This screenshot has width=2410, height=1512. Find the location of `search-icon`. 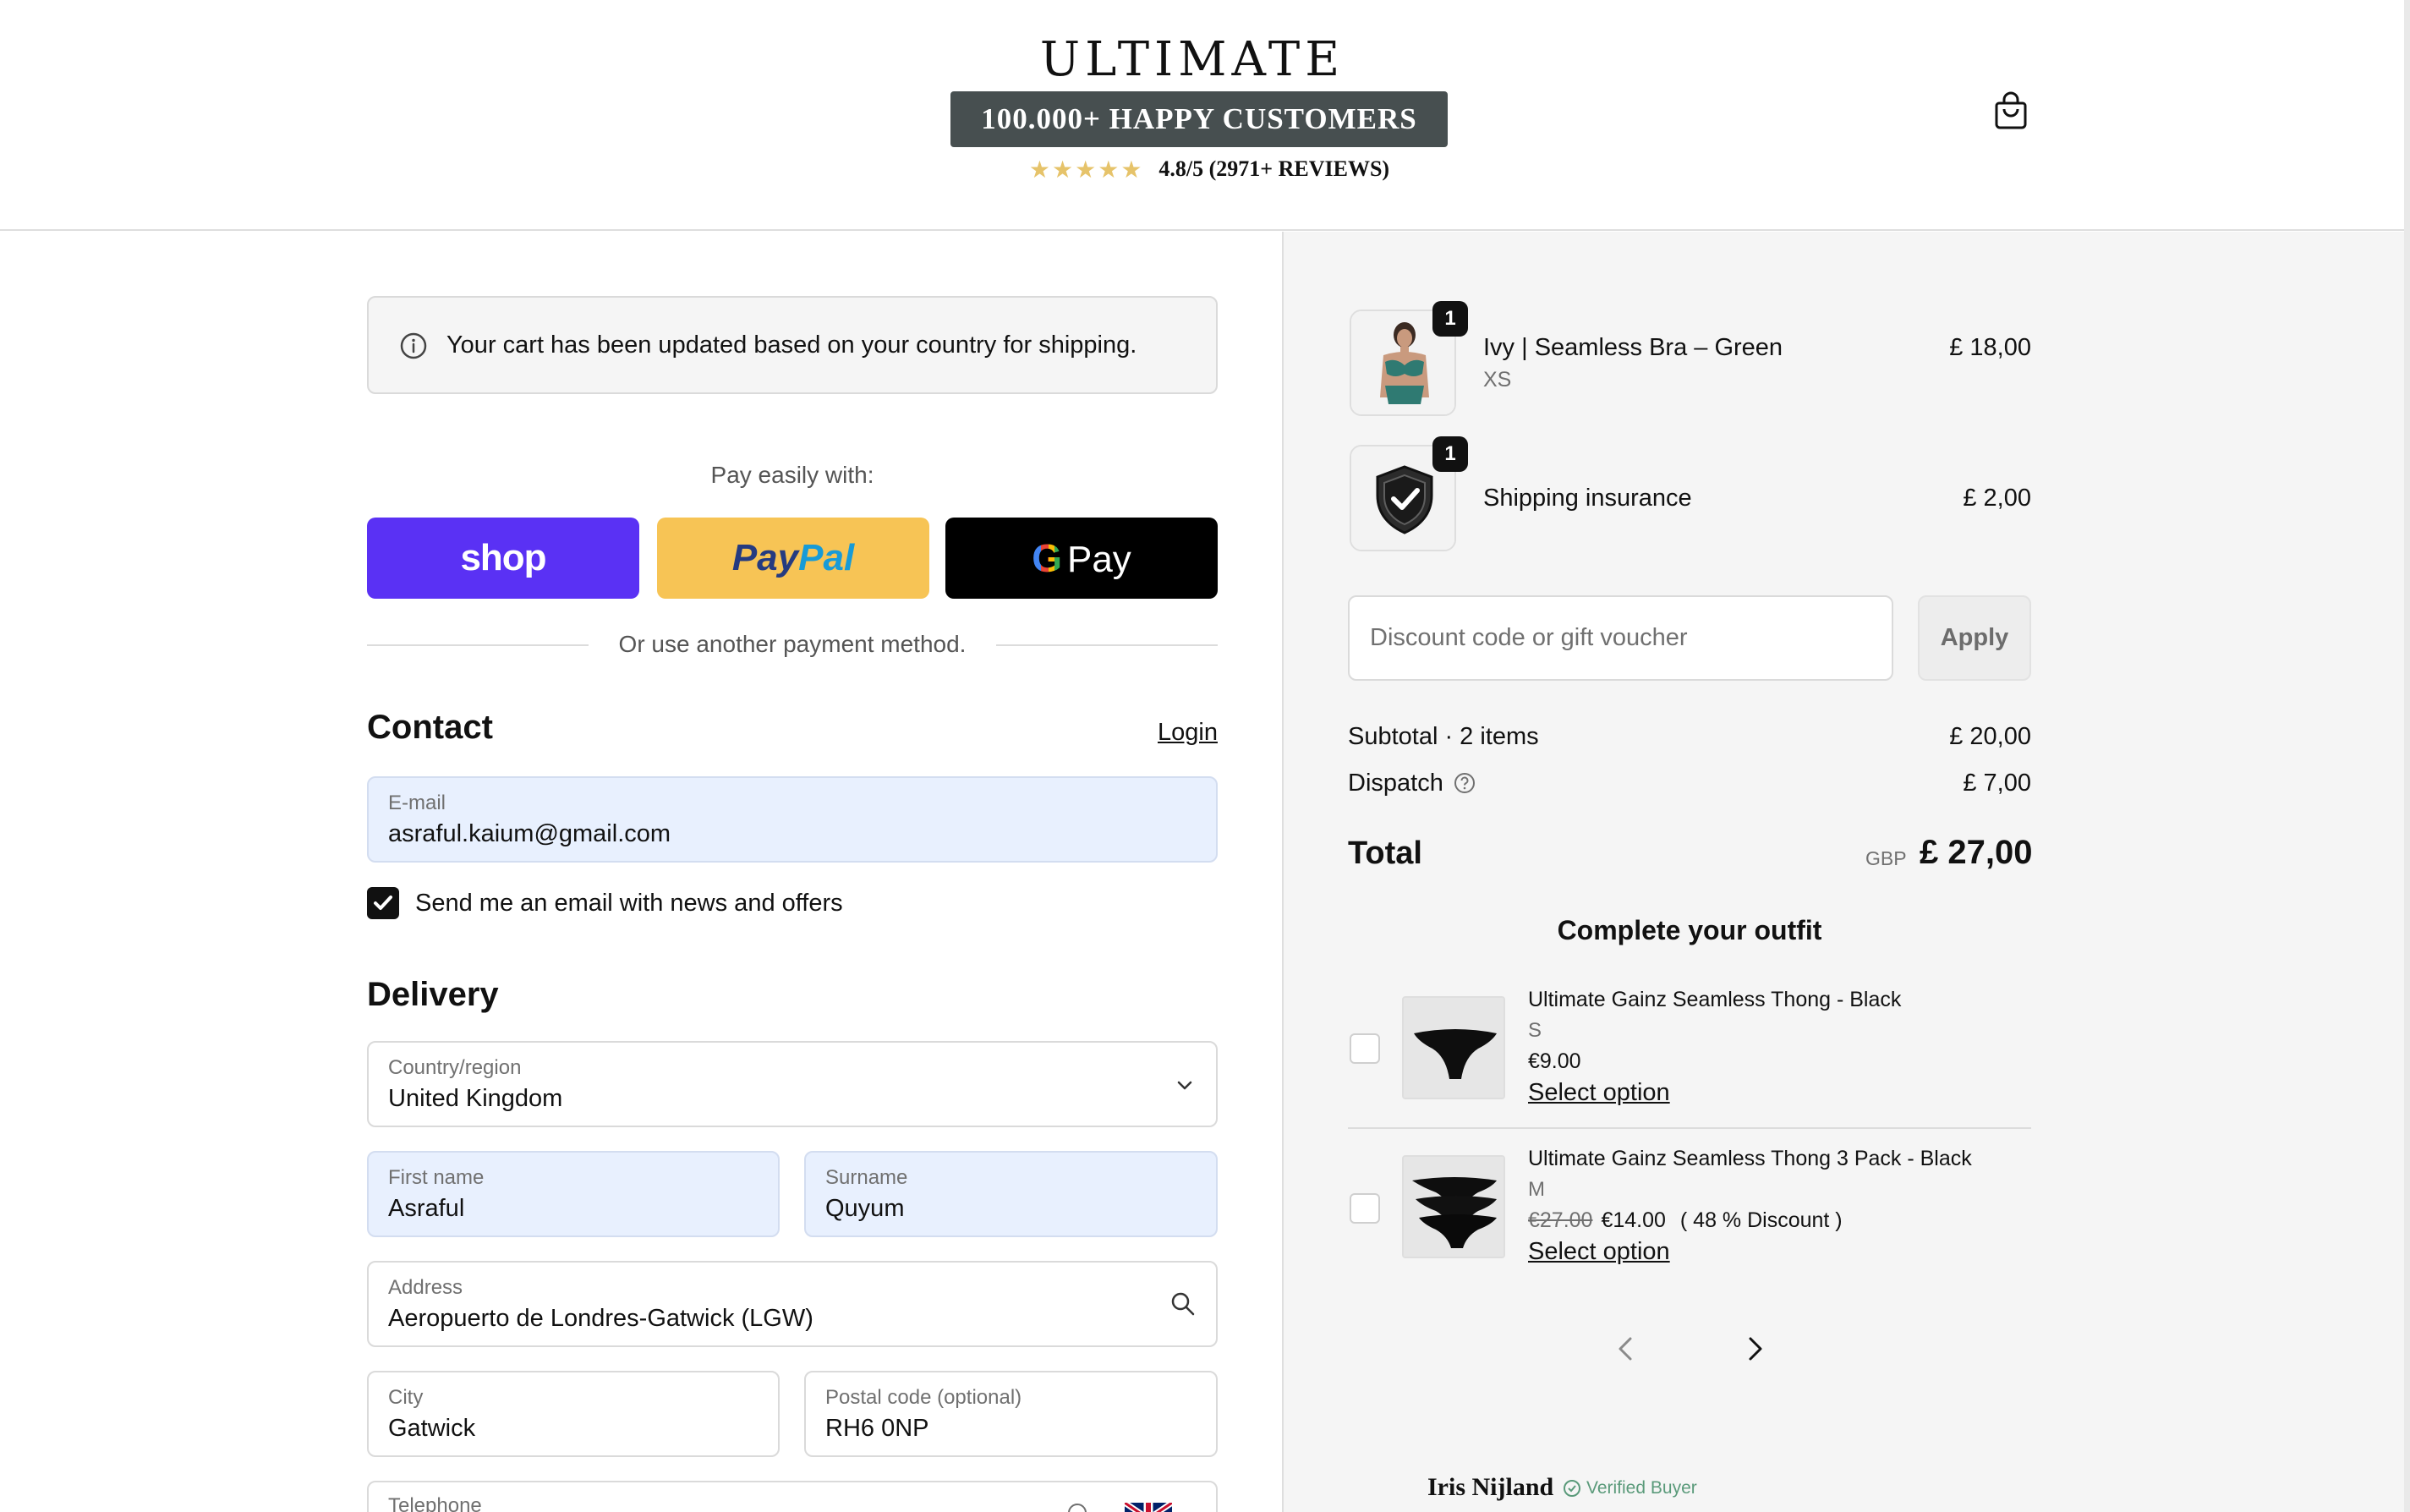

search-icon is located at coordinates (1183, 1304).